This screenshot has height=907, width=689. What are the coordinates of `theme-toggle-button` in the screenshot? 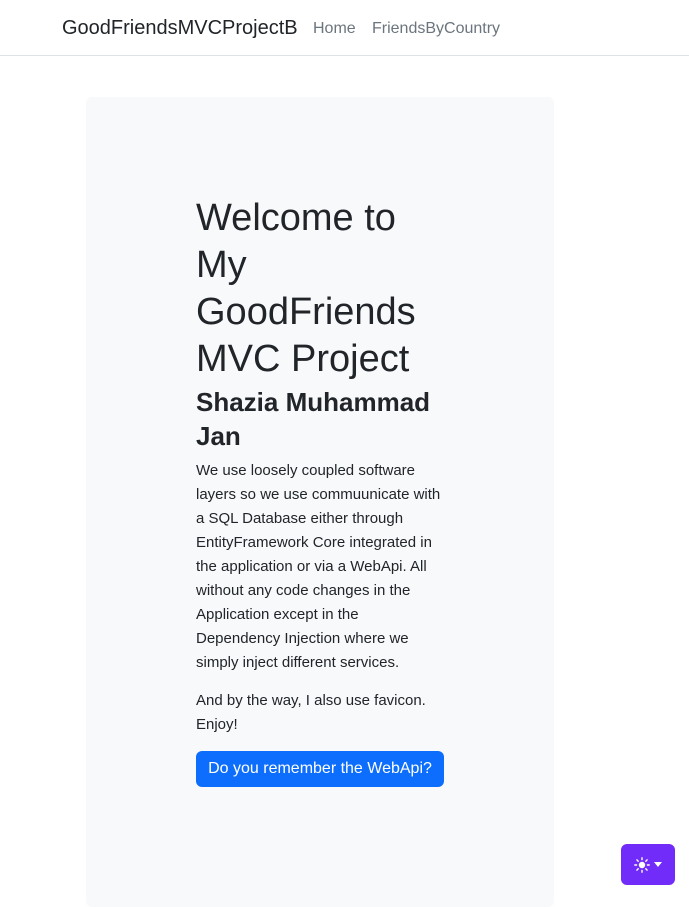 It's located at (648, 864).